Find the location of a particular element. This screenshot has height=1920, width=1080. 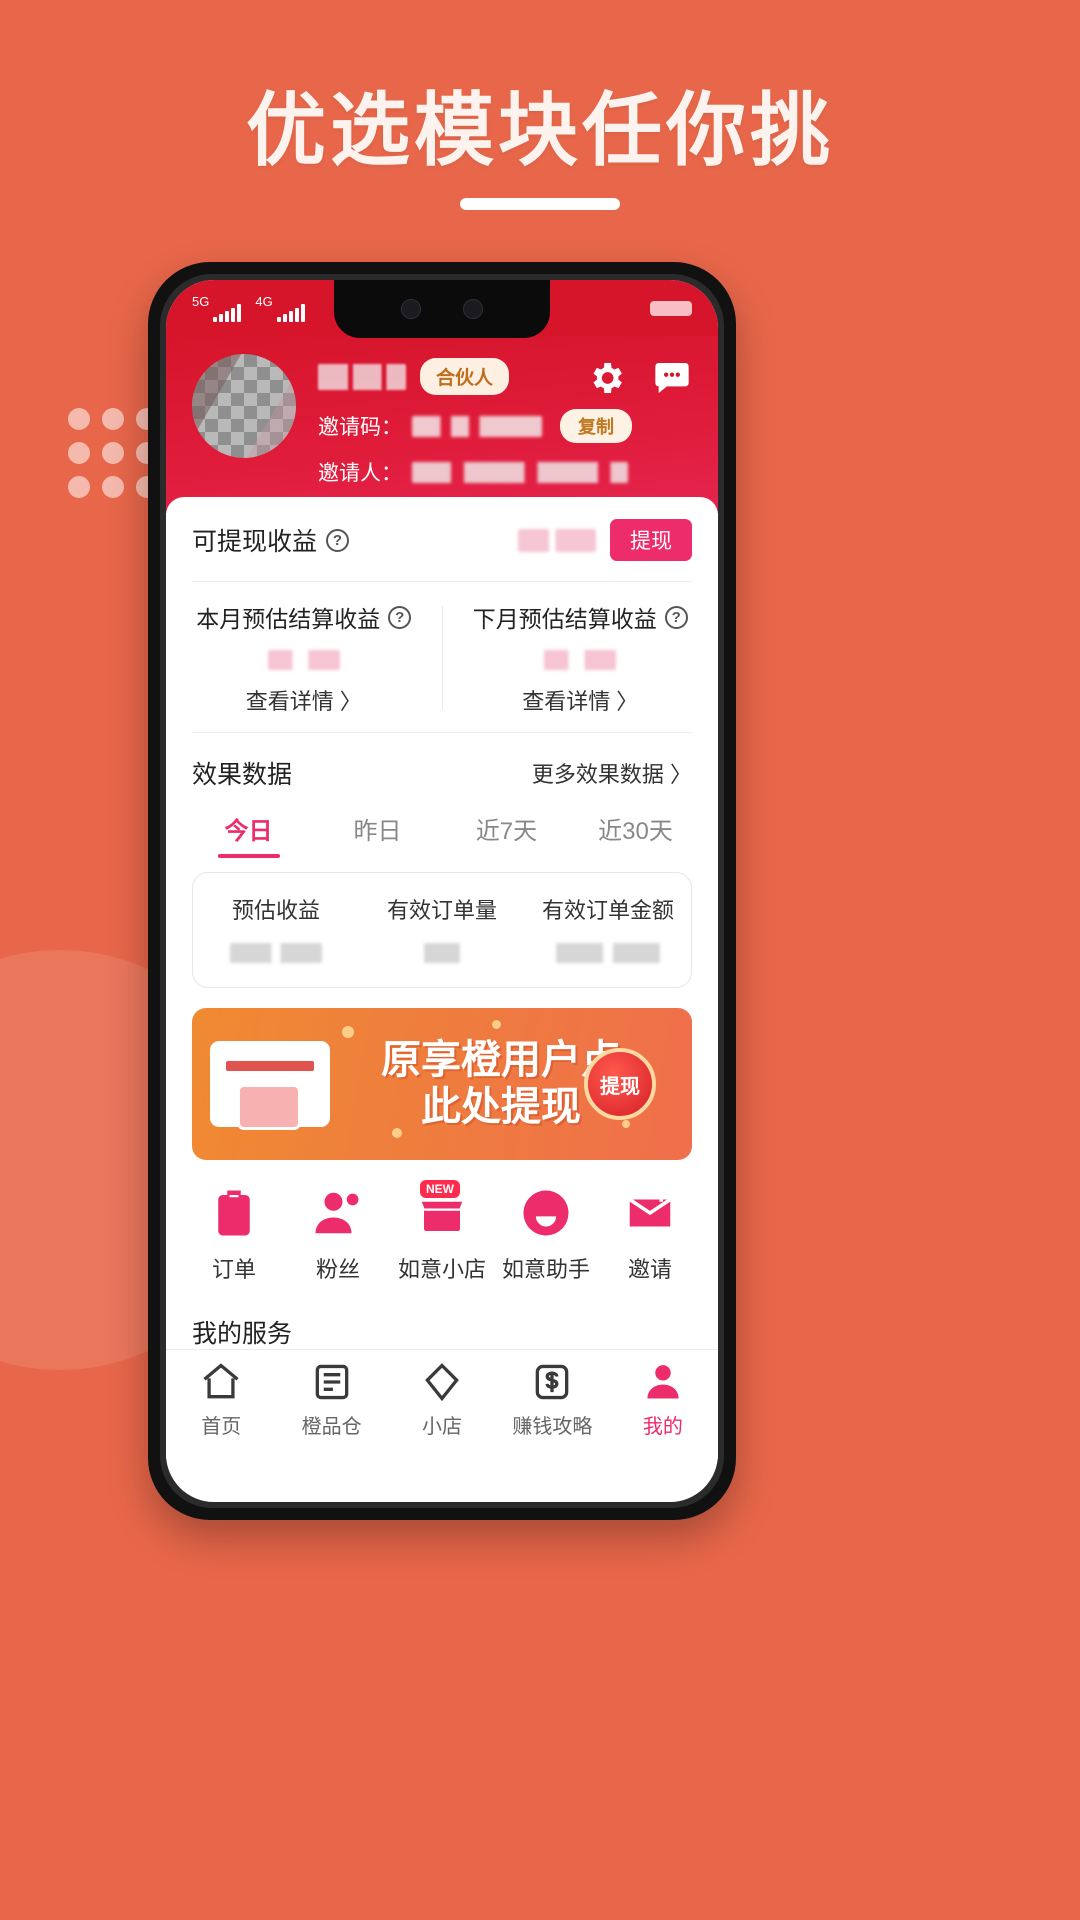

quick-action-label-3: 如意小店 is located at coordinates (441, 1269).